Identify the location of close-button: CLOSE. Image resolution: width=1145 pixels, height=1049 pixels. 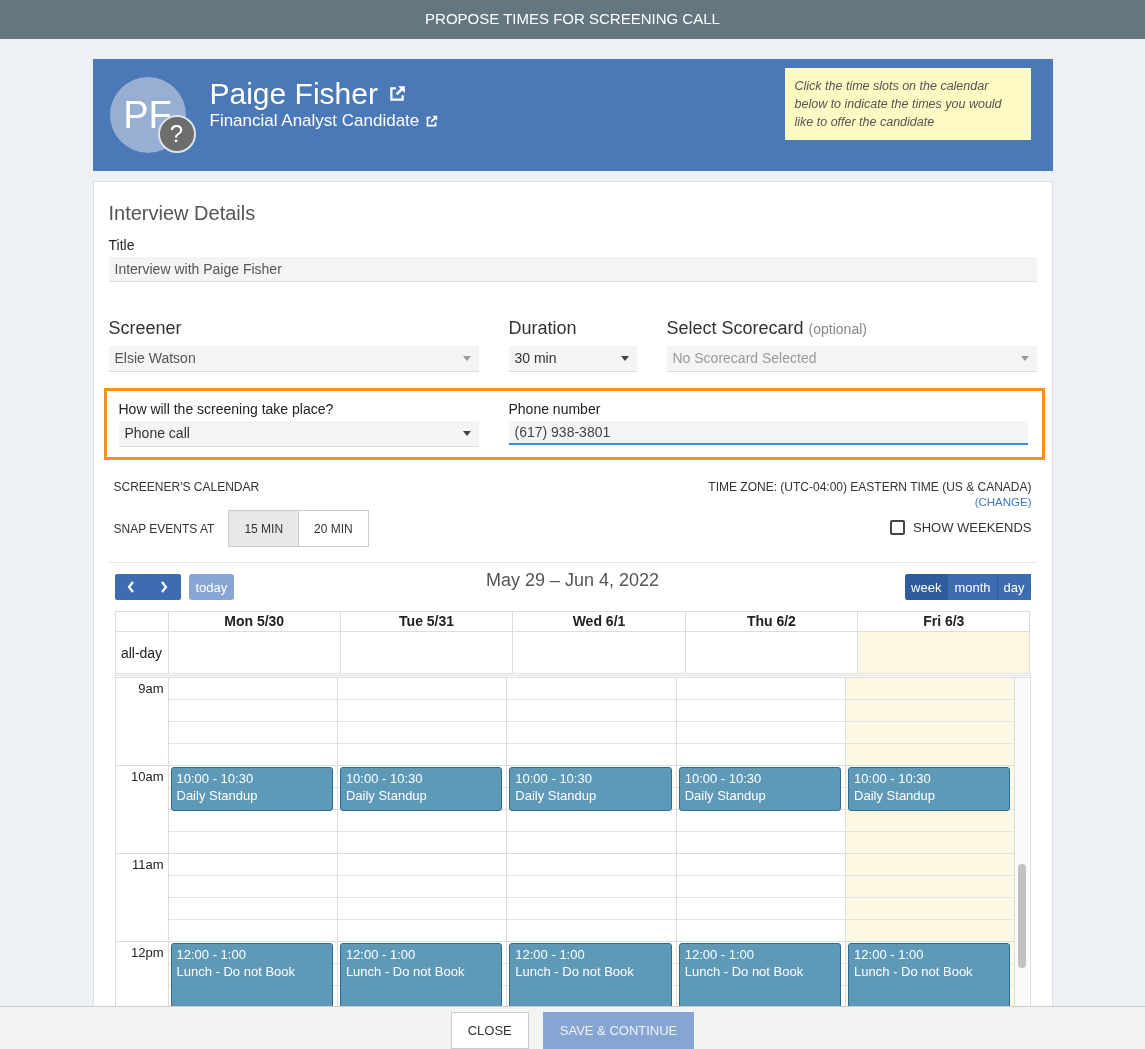
(489, 1030).